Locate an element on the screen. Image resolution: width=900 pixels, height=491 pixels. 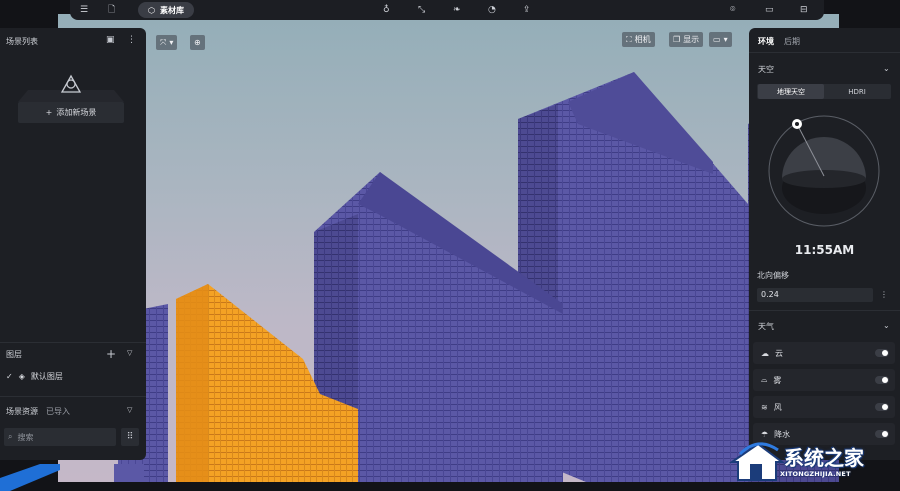
search-placeholder: 搜索 is located at coordinates (25, 437).